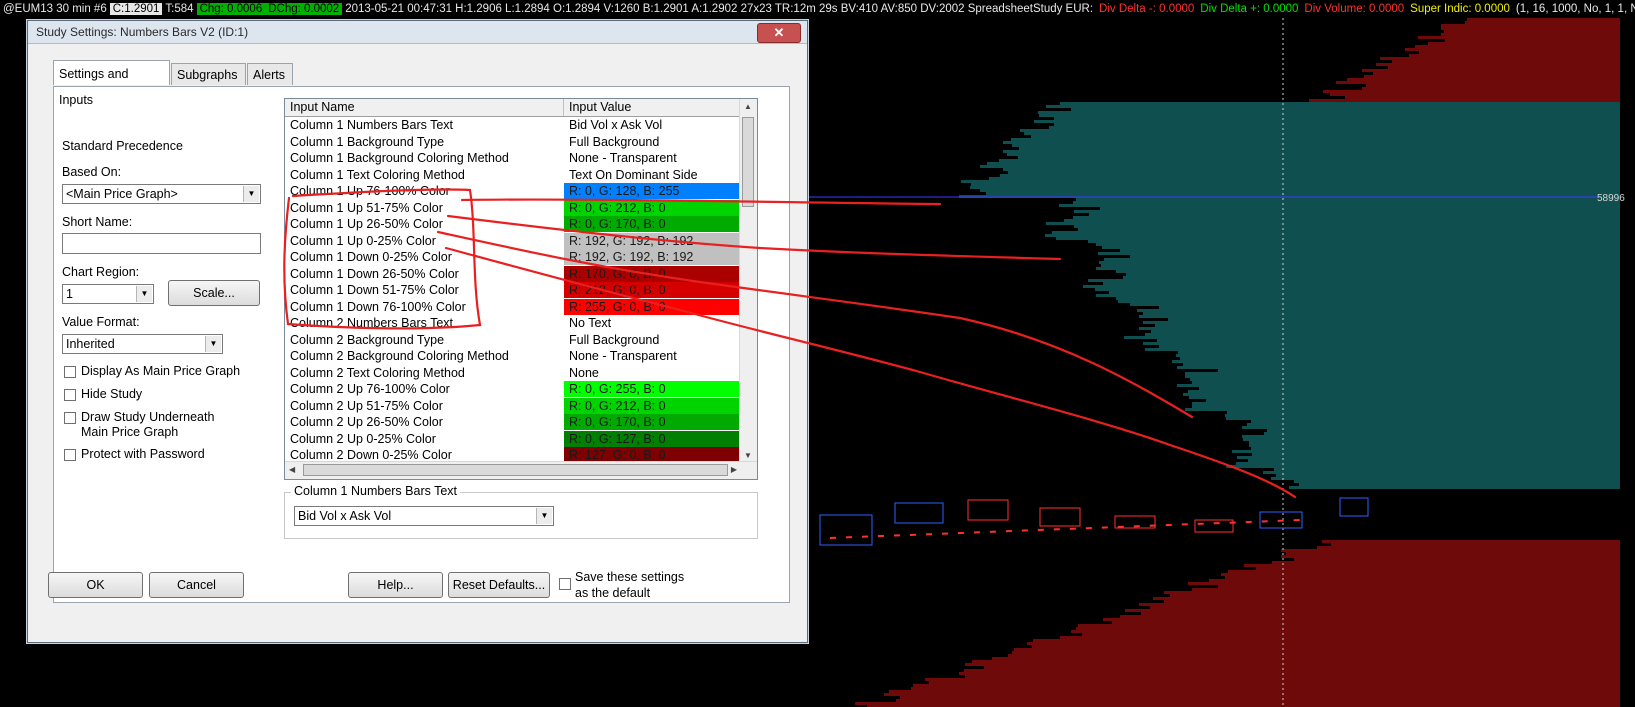 This screenshot has height=707, width=1635. Describe the element at coordinates (424, 107) in the screenshot. I see `column-header-input-name: Input Name` at that location.